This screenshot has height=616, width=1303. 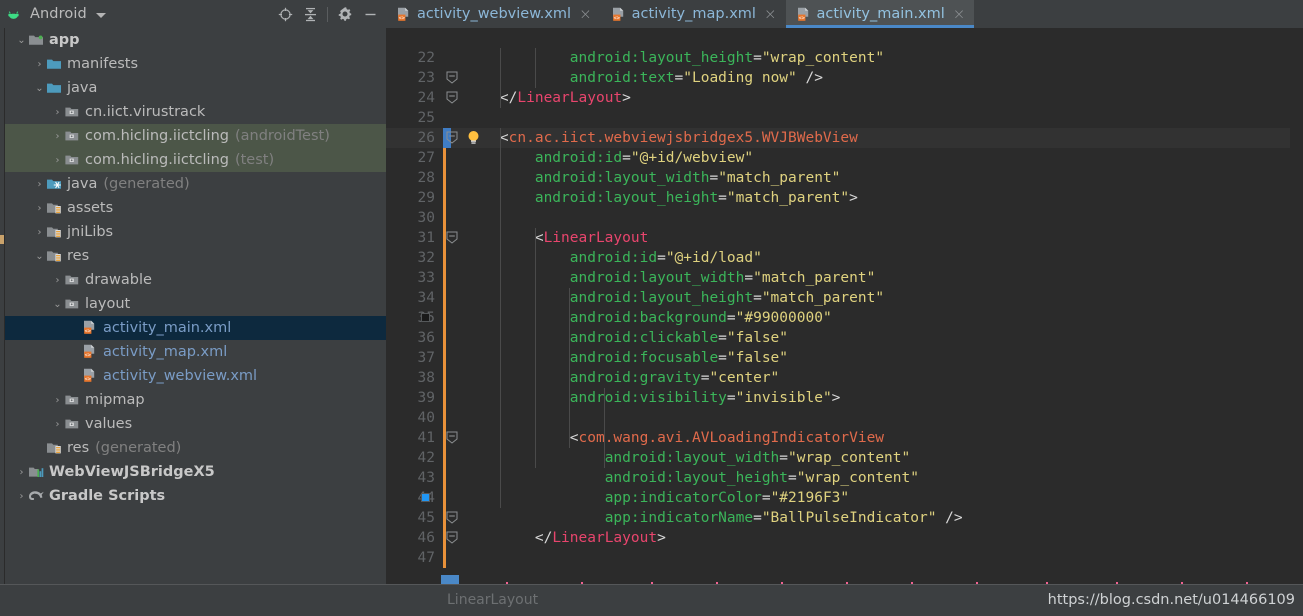 What do you see at coordinates (838, 558) in the screenshot?
I see `code-line-47: 47` at bounding box center [838, 558].